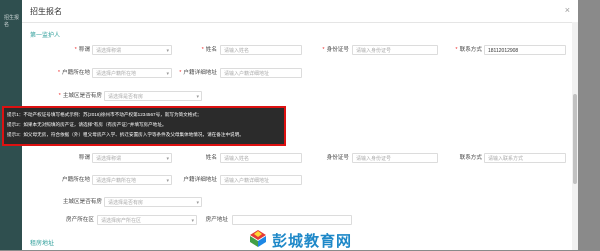  Describe the element at coordinates (470, 158) in the screenshot. I see `phone-label: 联系方式` at that location.